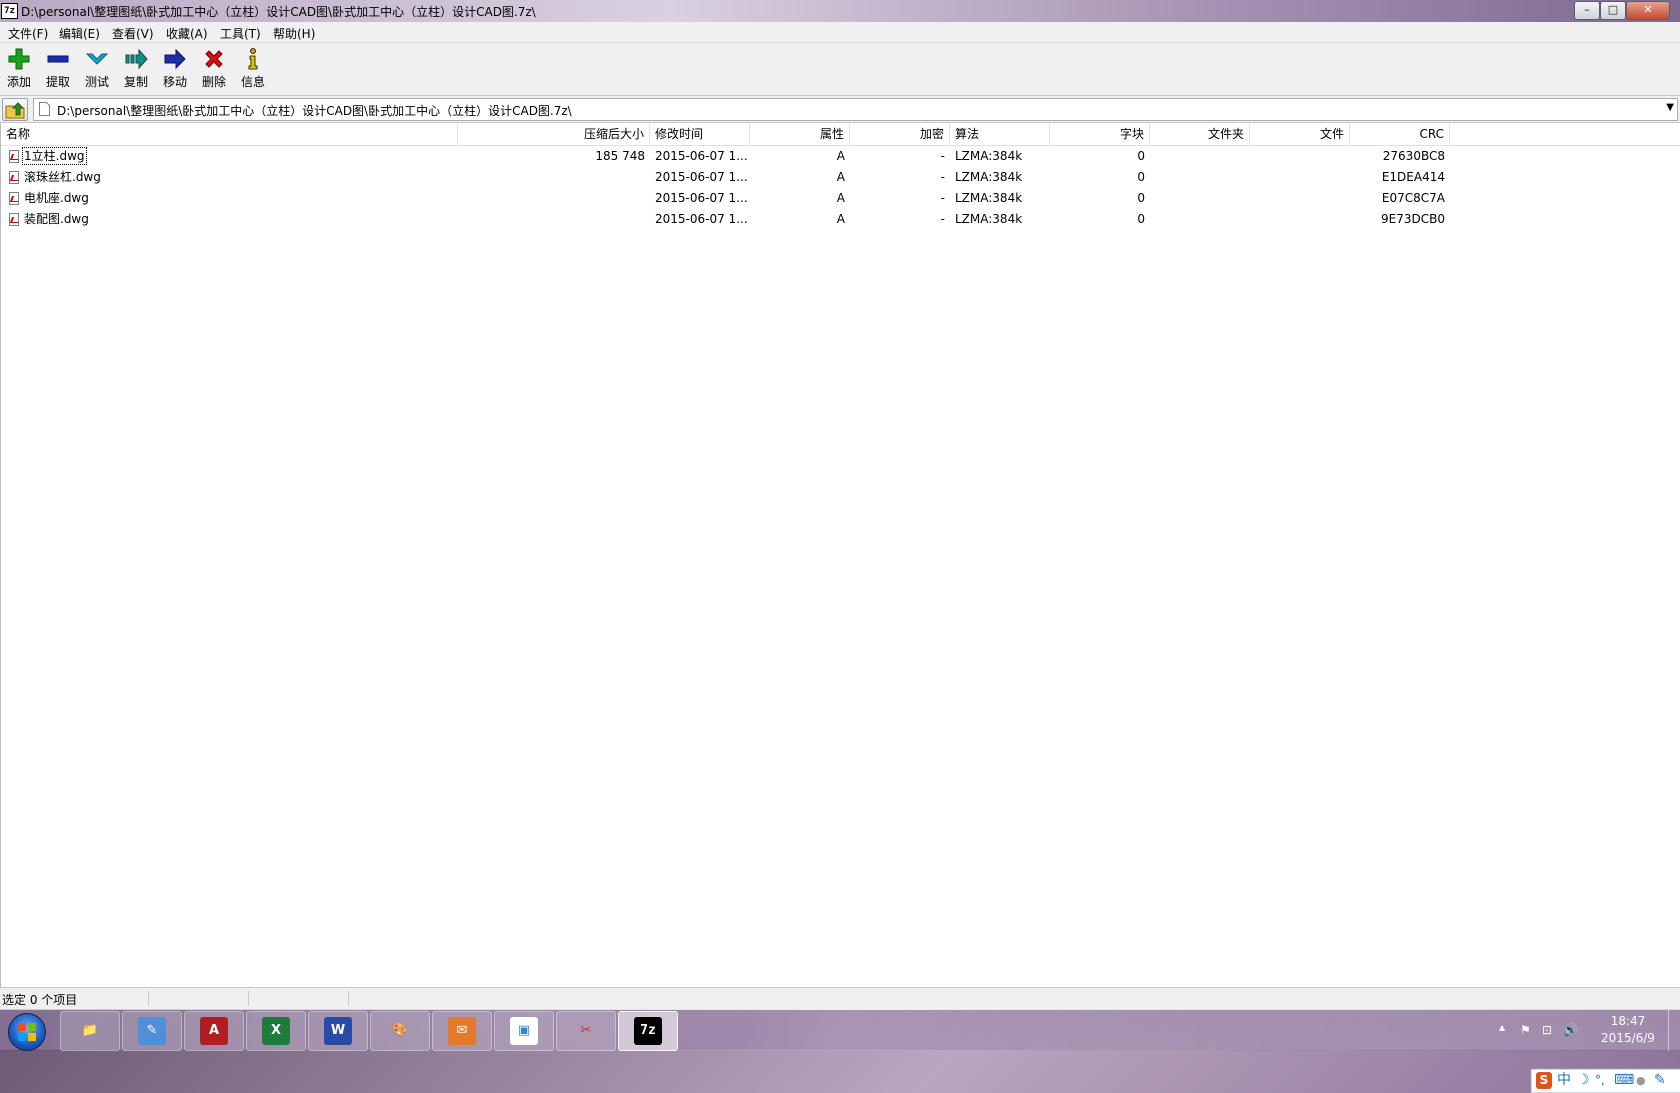 This screenshot has height=1093, width=1680. What do you see at coordinates (175, 59) in the screenshot?
I see `move-icon` at bounding box center [175, 59].